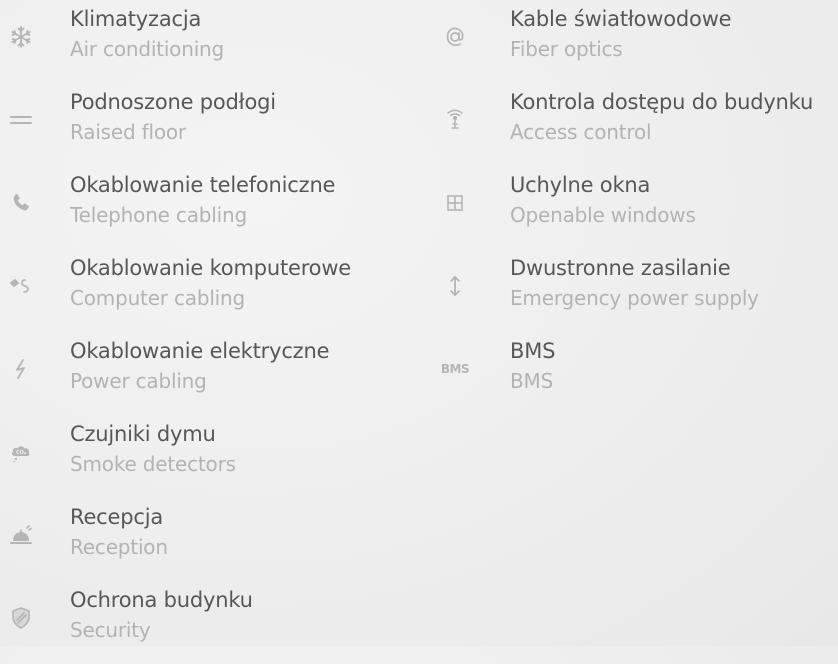 This screenshot has width=838, height=664. Describe the element at coordinates (119, 547) in the screenshot. I see `amenity-label-en: Reception` at that location.